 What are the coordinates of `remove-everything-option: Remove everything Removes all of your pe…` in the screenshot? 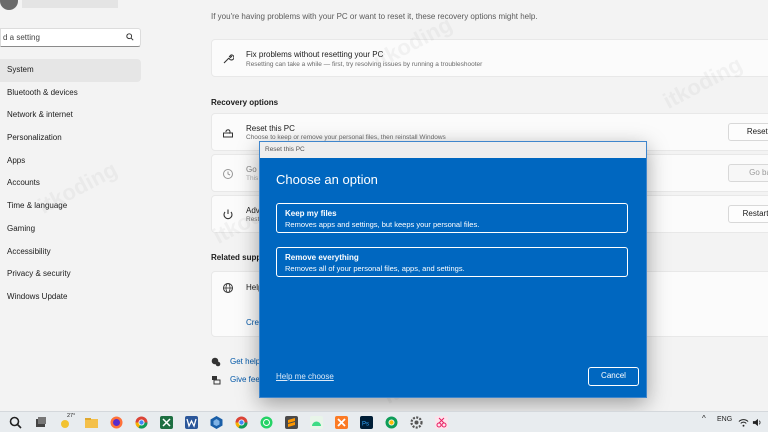 It's located at (452, 262).